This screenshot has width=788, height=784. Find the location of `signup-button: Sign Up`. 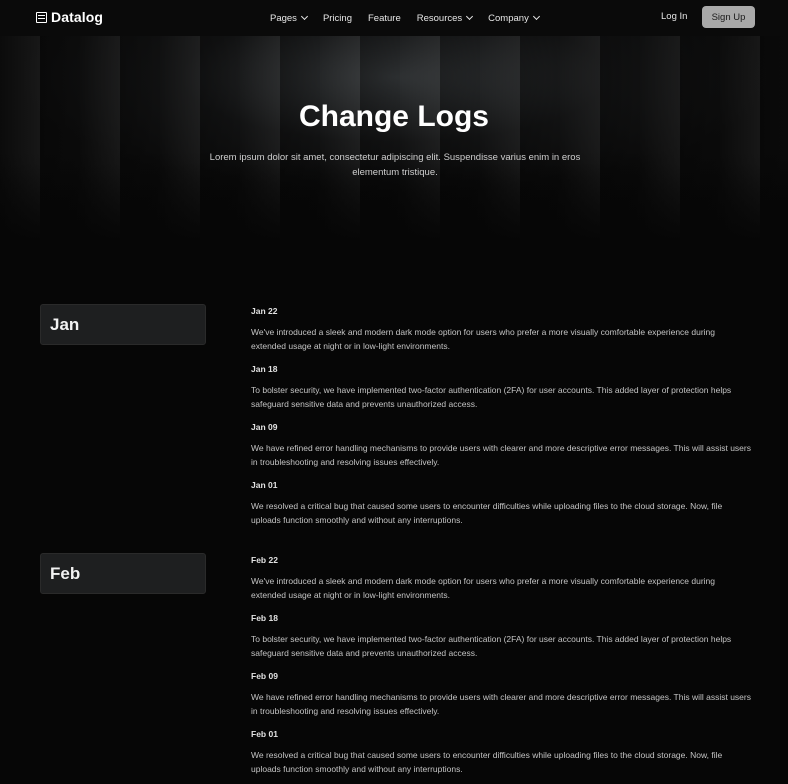

signup-button: Sign Up is located at coordinates (728, 17).